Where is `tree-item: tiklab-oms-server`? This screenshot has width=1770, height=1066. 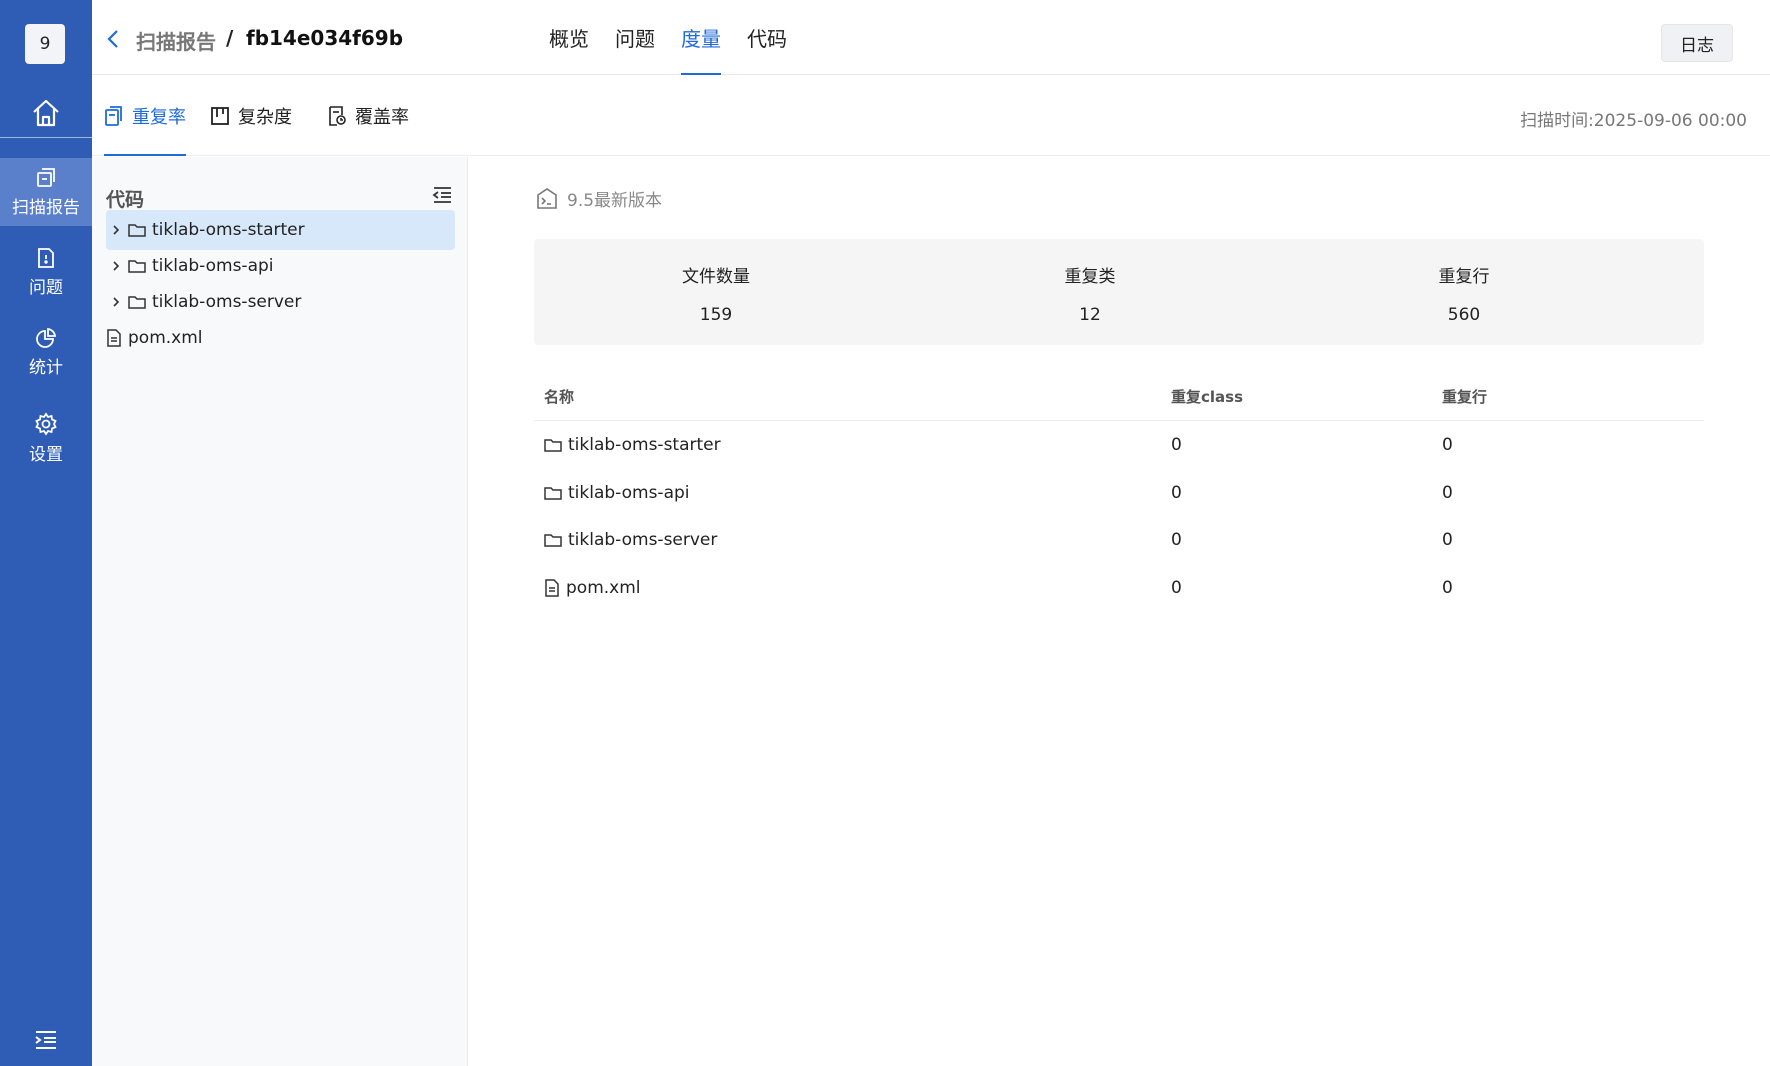 tree-item: tiklab-oms-server is located at coordinates (280, 302).